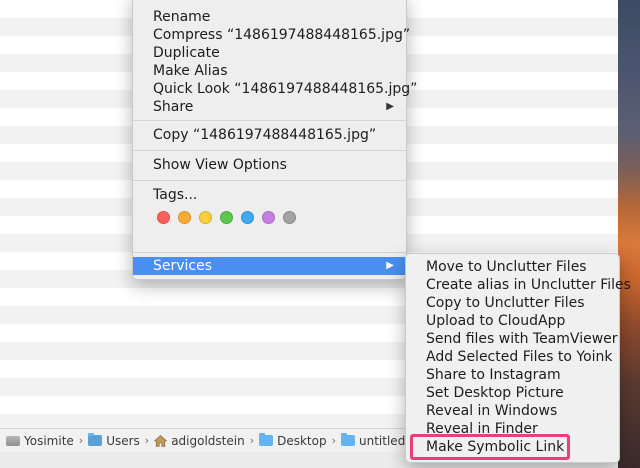 Image resolution: width=640 pixels, height=468 pixels. What do you see at coordinates (512, 339) in the screenshot?
I see `service-send-teamviewer: Send files with TeamViewer` at bounding box center [512, 339].